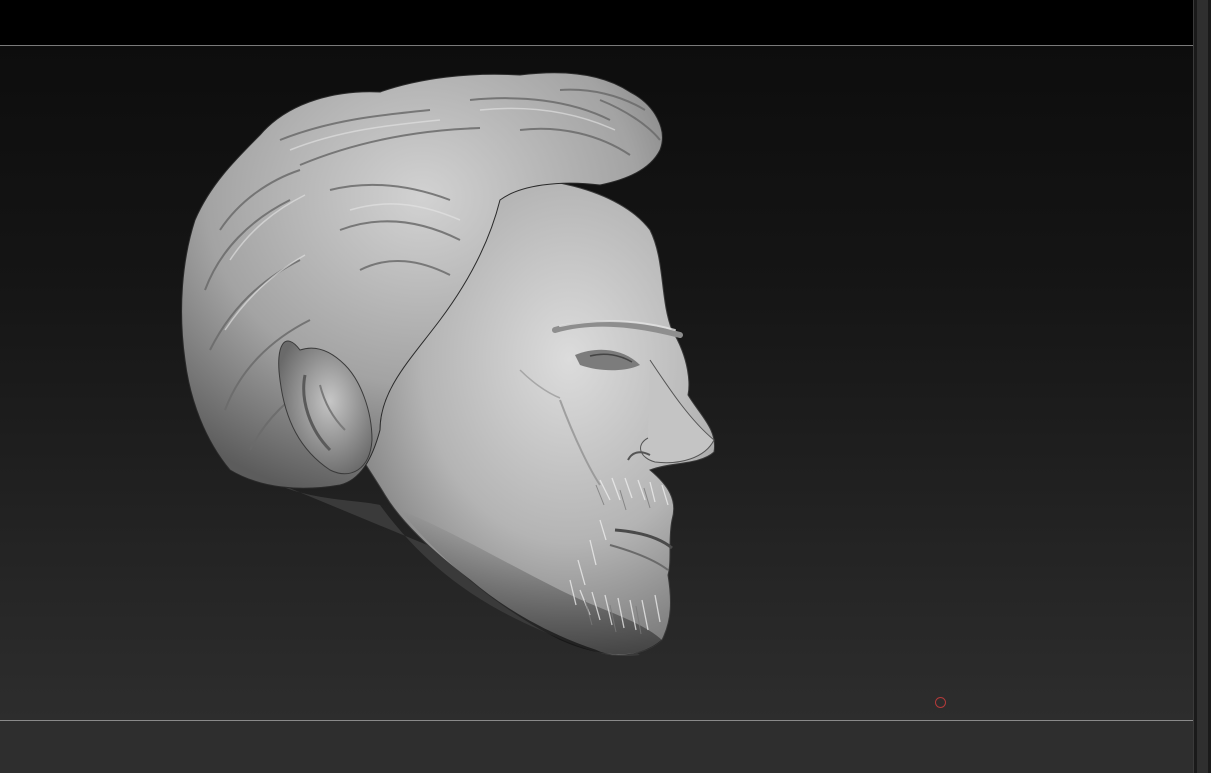 The image size is (1211, 773). I want to click on vertical-scrollbar, so click(1202, 386).